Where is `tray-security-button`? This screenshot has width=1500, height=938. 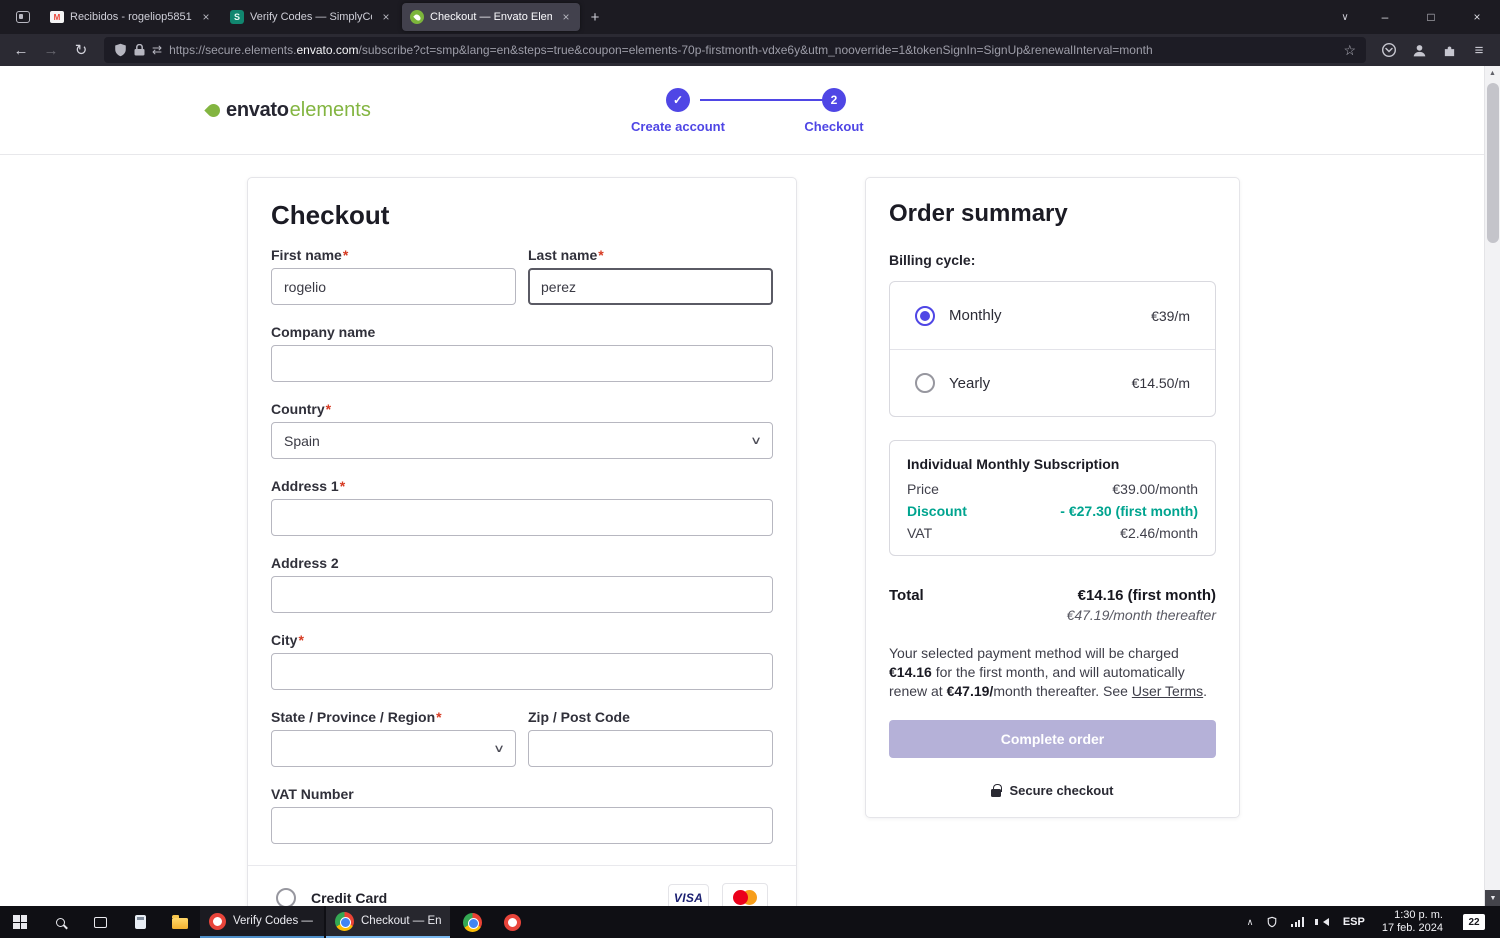 tray-security-button is located at coordinates (1272, 922).